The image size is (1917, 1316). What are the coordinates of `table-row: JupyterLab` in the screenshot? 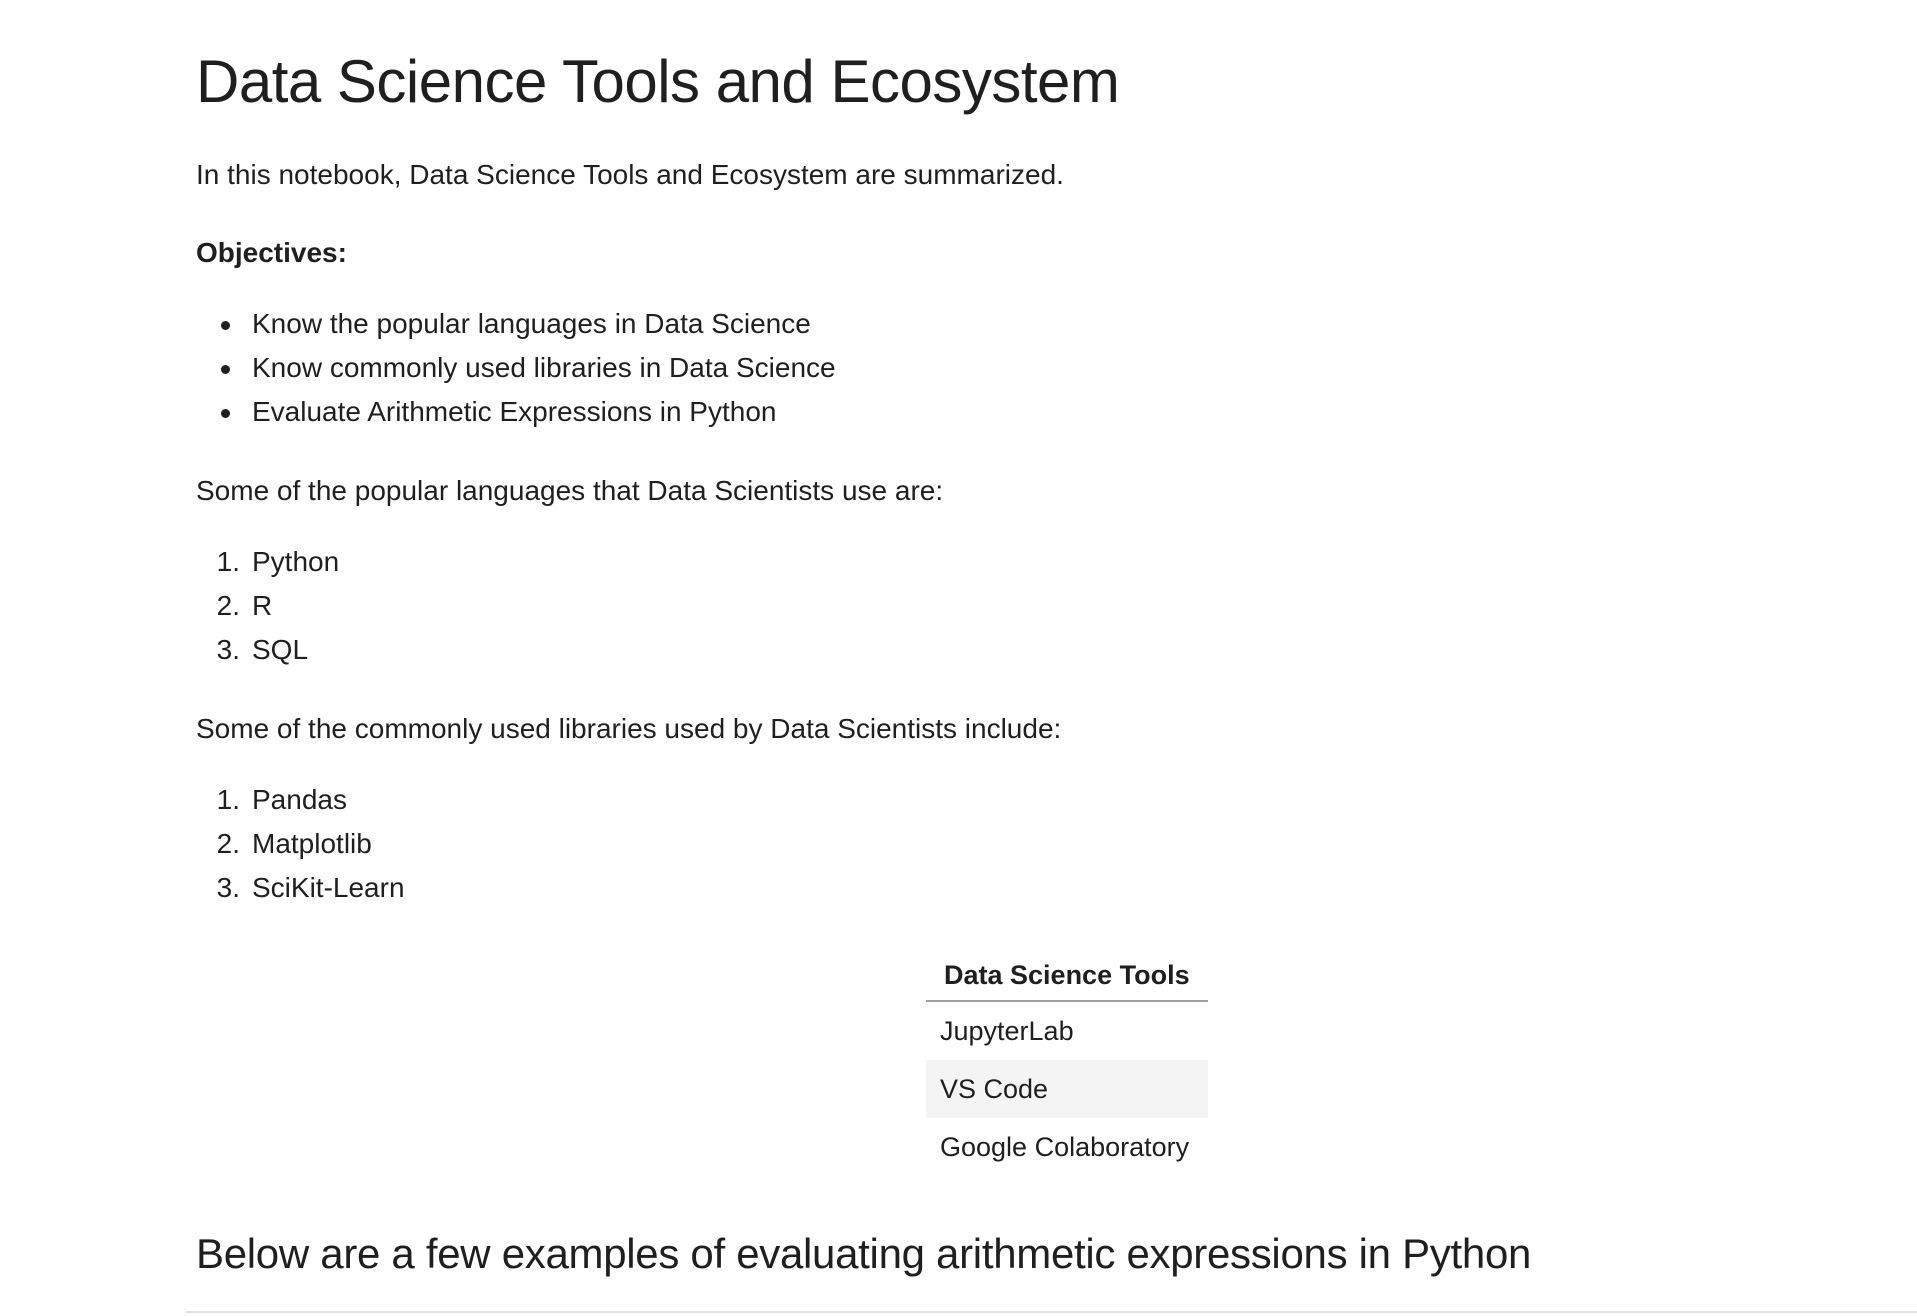 It's located at (1067, 1030).